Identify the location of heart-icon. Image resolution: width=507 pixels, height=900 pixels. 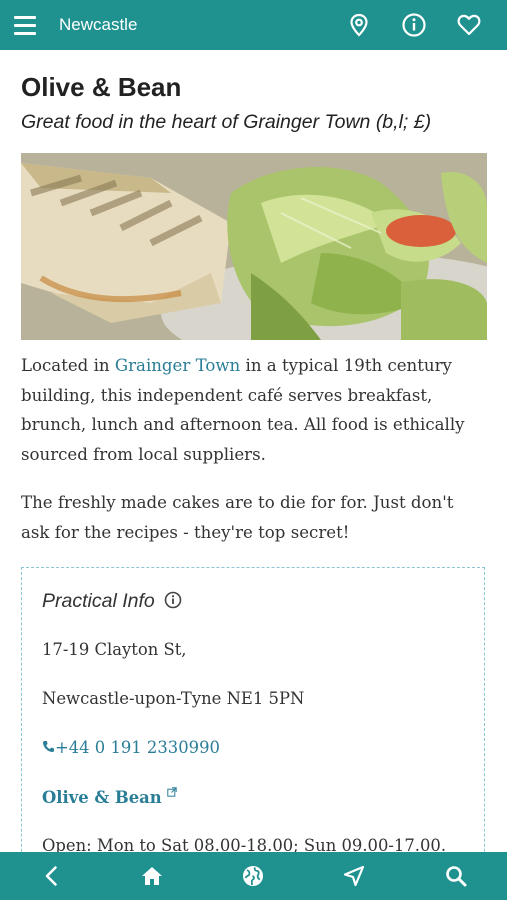
(469, 25).